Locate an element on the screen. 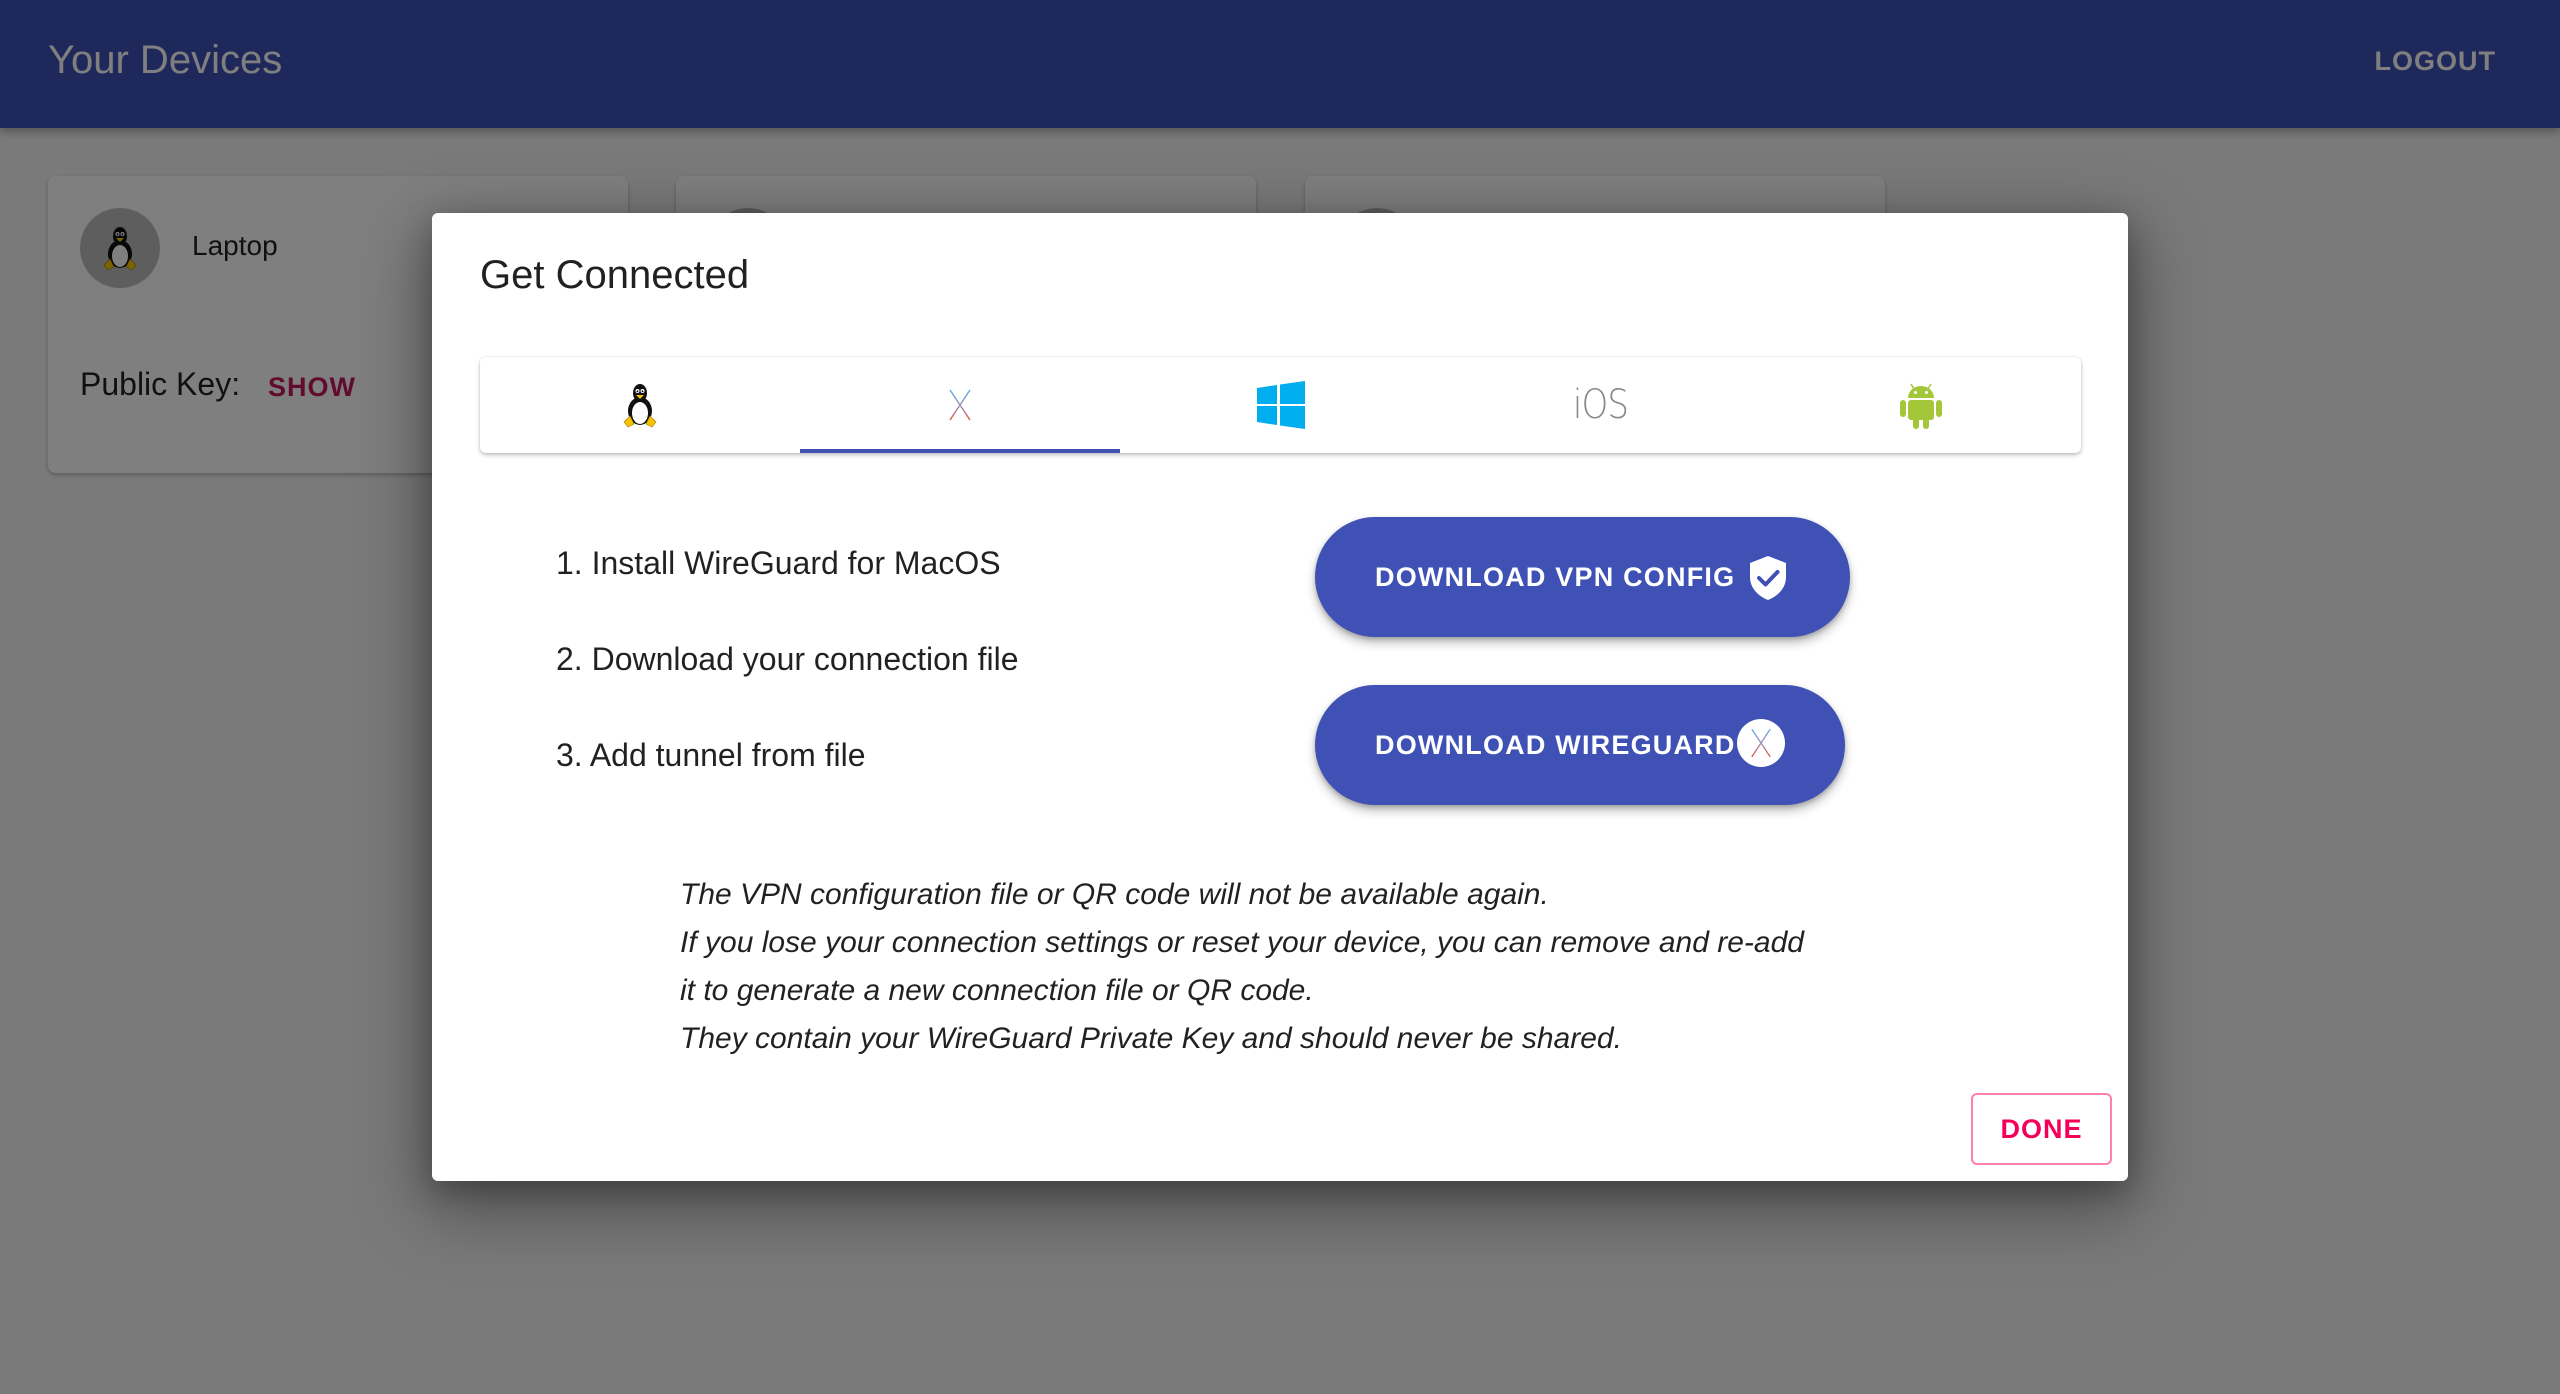 The image size is (2560, 1394). tab-macos is located at coordinates (960, 405).